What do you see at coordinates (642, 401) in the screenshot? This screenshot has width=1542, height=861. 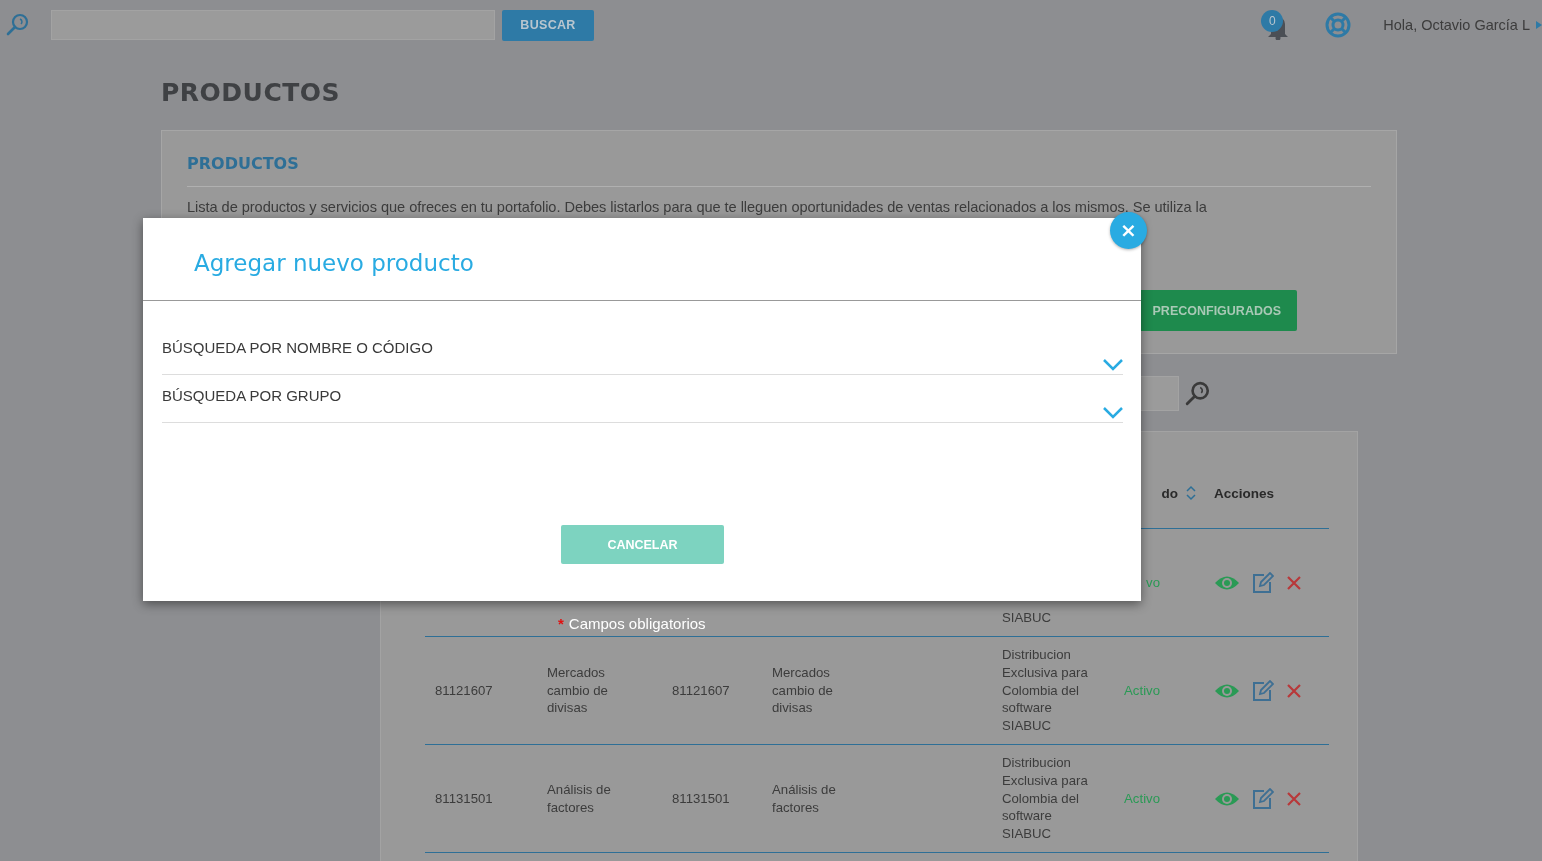 I see `accordion-section: BÚSQUEDA POR GRUPO` at bounding box center [642, 401].